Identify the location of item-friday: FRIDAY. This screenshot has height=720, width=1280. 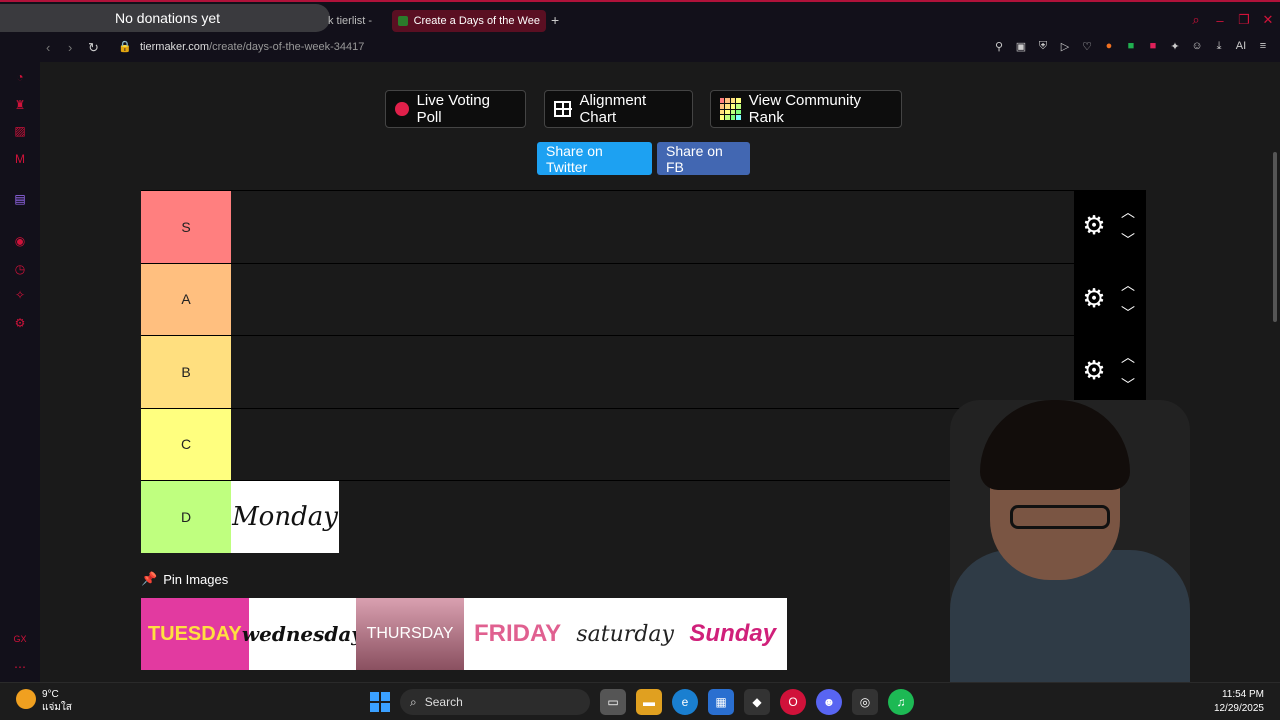
(517, 634).